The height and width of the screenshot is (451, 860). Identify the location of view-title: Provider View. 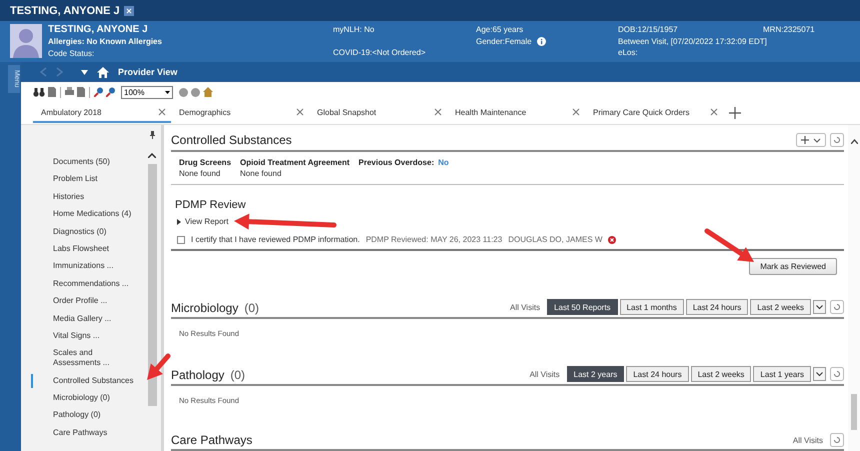
(148, 72).